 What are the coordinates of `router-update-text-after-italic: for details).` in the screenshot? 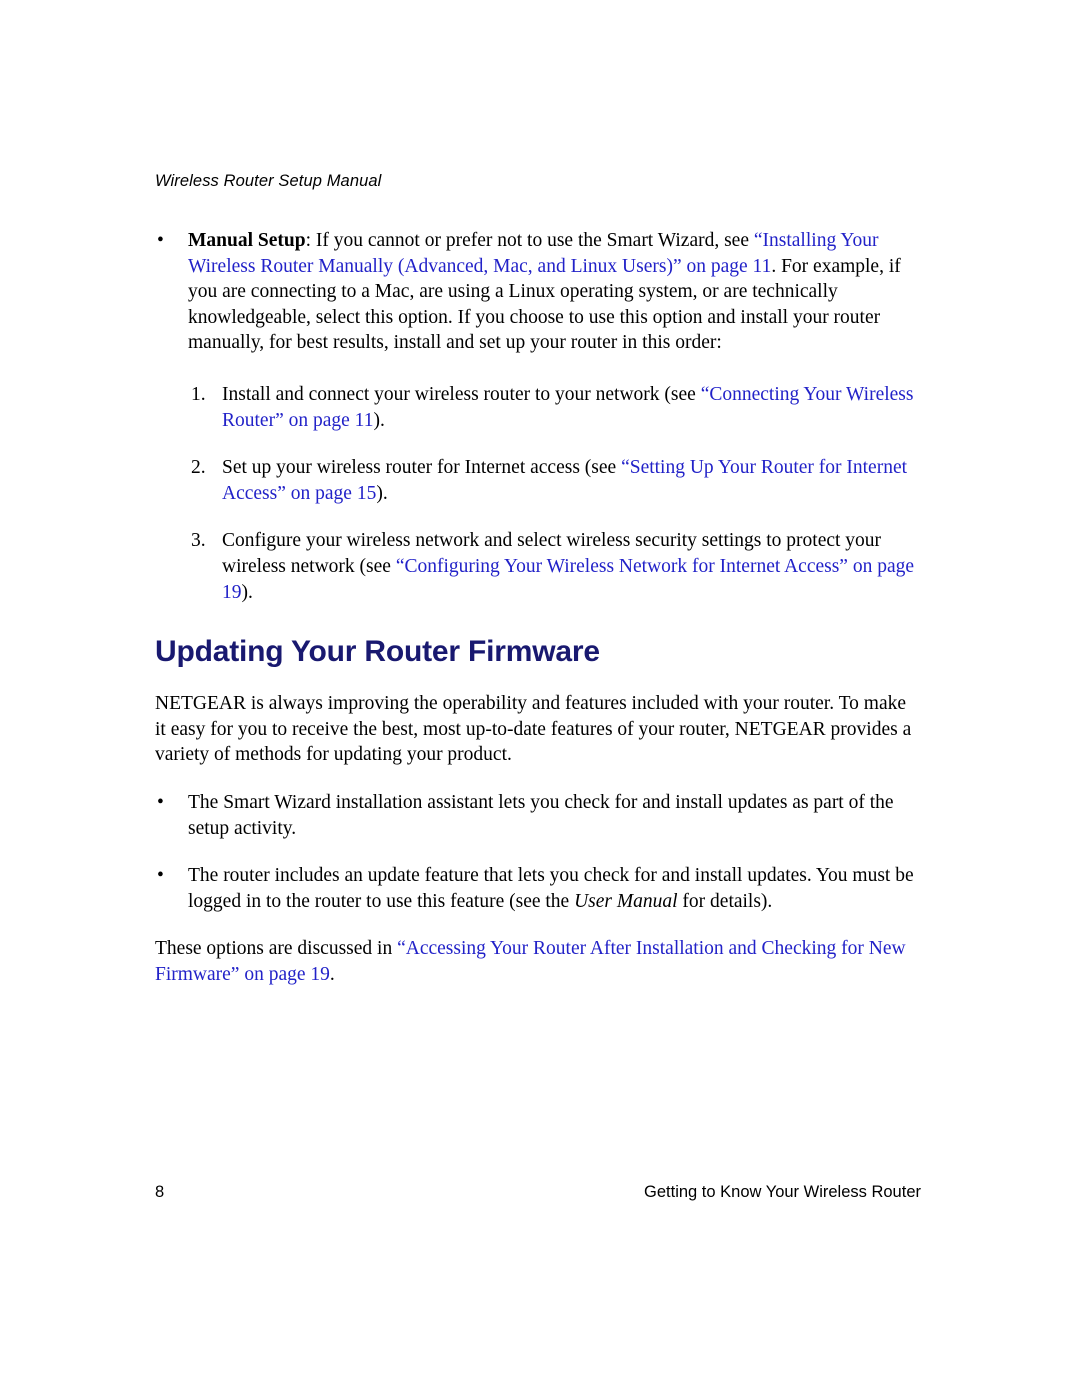 It's located at (725, 901).